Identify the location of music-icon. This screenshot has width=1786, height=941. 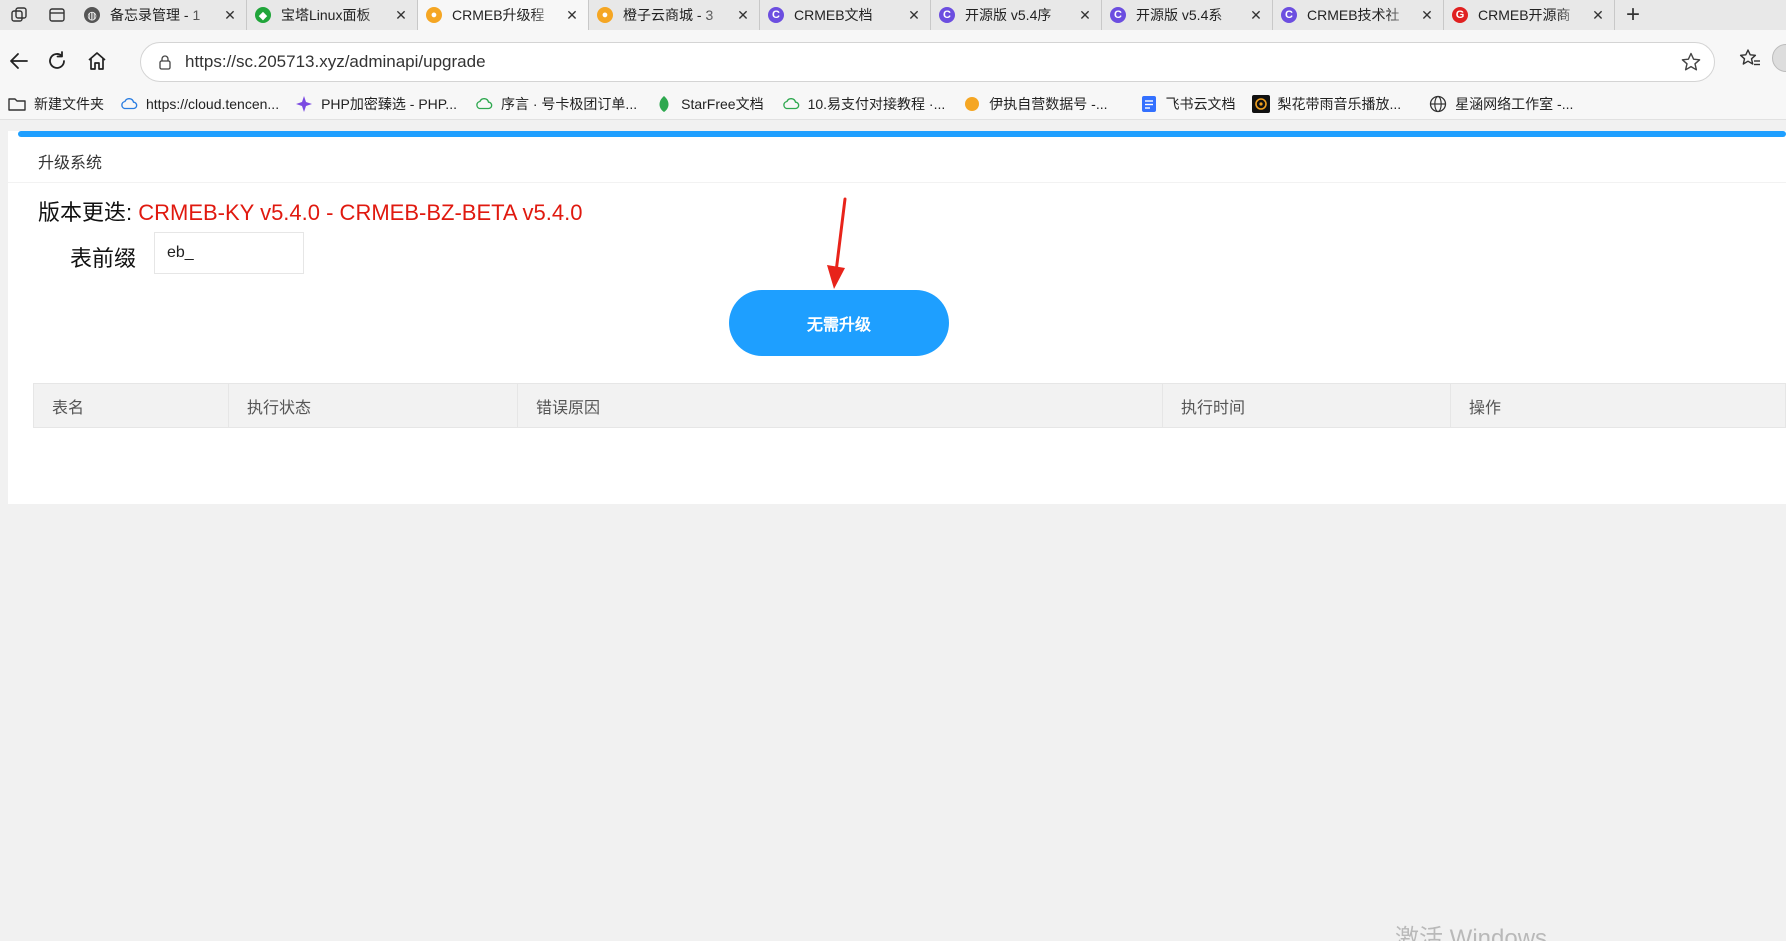
(1260, 103).